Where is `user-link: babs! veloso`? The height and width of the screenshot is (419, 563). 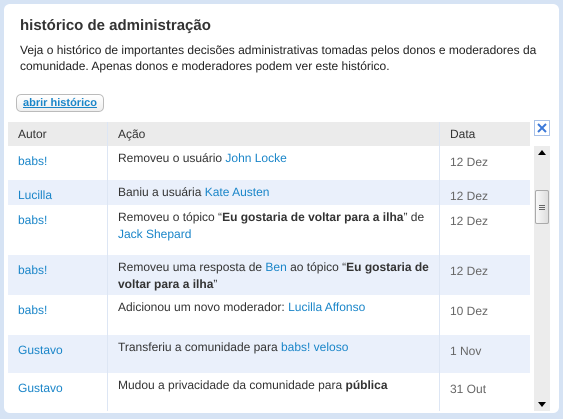 user-link: babs! veloso is located at coordinates (314, 347).